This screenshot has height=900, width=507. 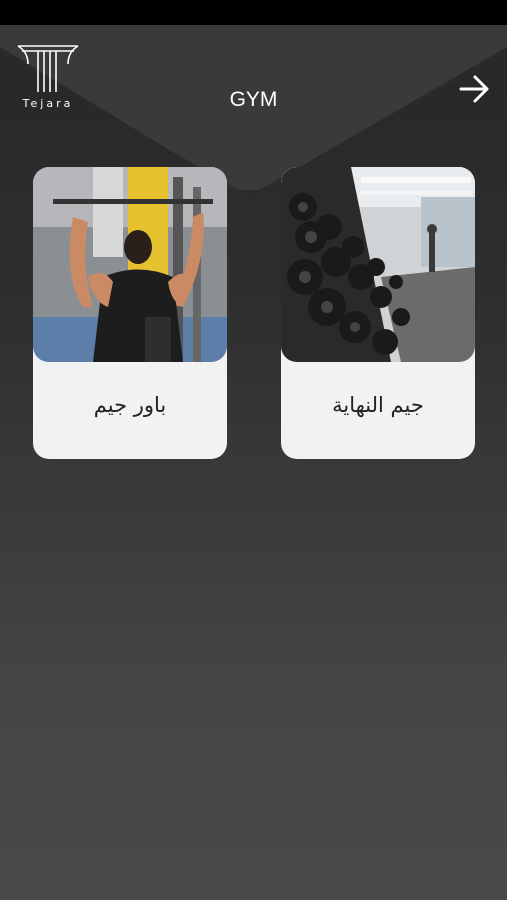 What do you see at coordinates (48, 68) in the screenshot?
I see `logo-mark-icon` at bounding box center [48, 68].